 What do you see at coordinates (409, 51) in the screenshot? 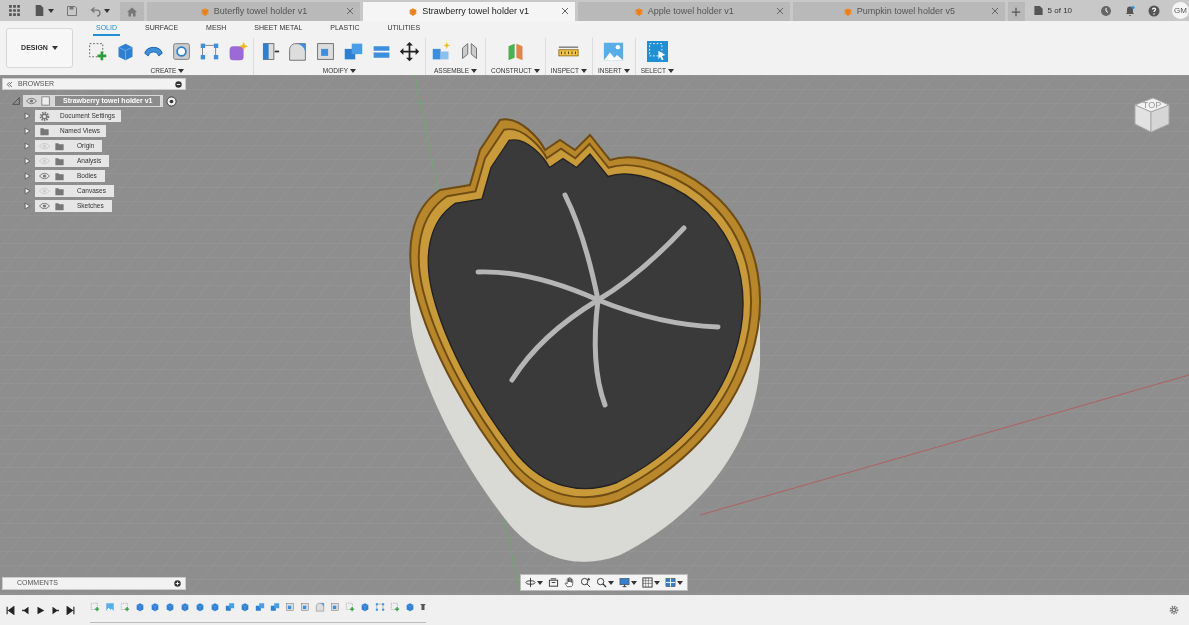
I see `move-icon` at bounding box center [409, 51].